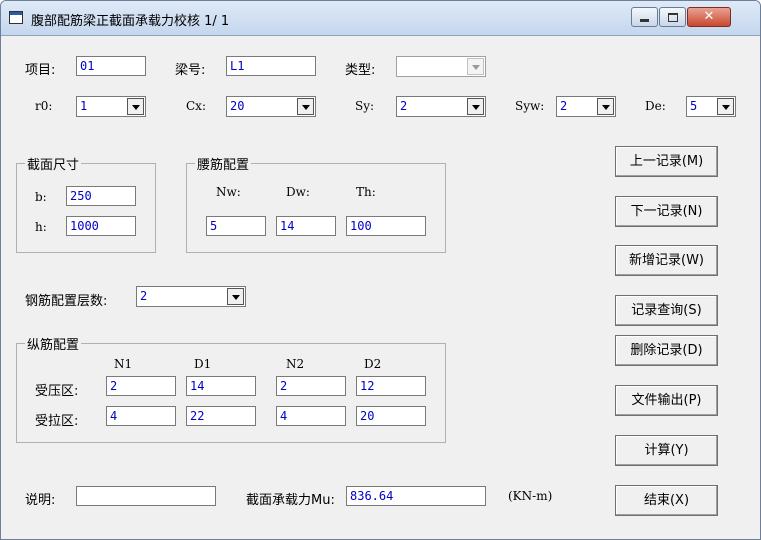  I want to click on section-size-title: 截面尺寸, so click(53, 163).